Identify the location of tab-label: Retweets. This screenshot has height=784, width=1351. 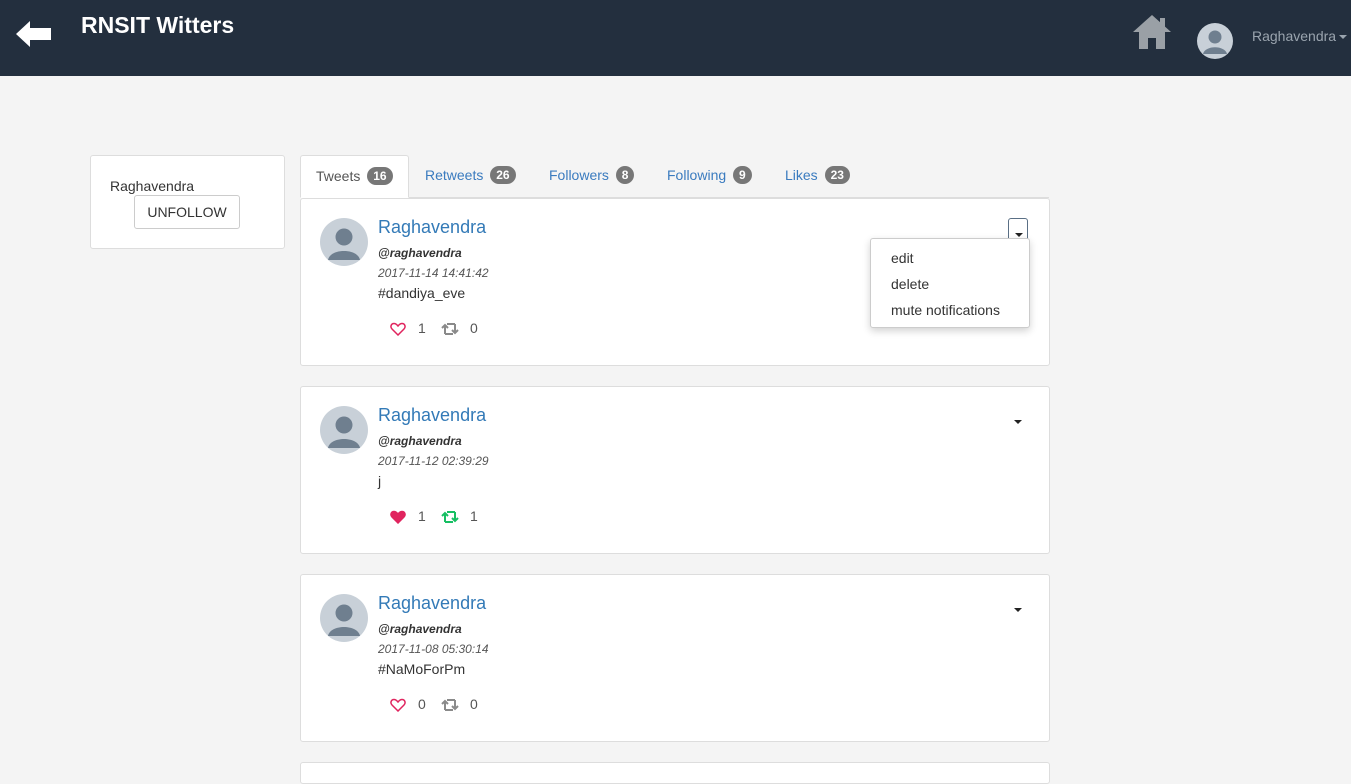
(454, 175).